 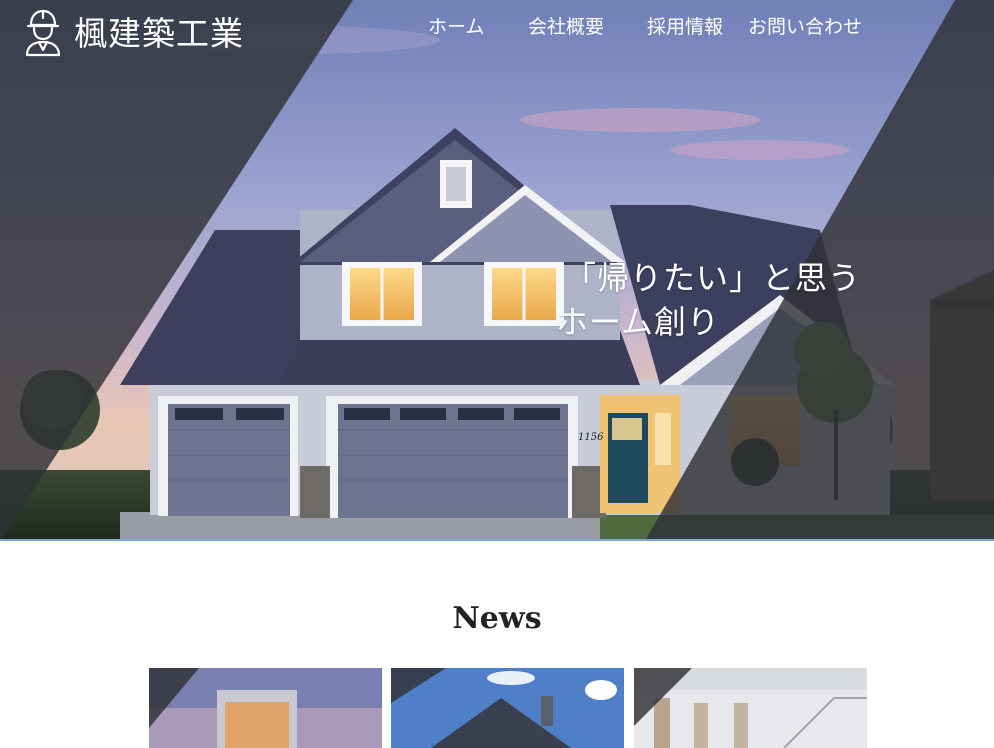 What do you see at coordinates (805, 25) in the screenshot?
I see `nav-item-contact: お問い合わせ` at bounding box center [805, 25].